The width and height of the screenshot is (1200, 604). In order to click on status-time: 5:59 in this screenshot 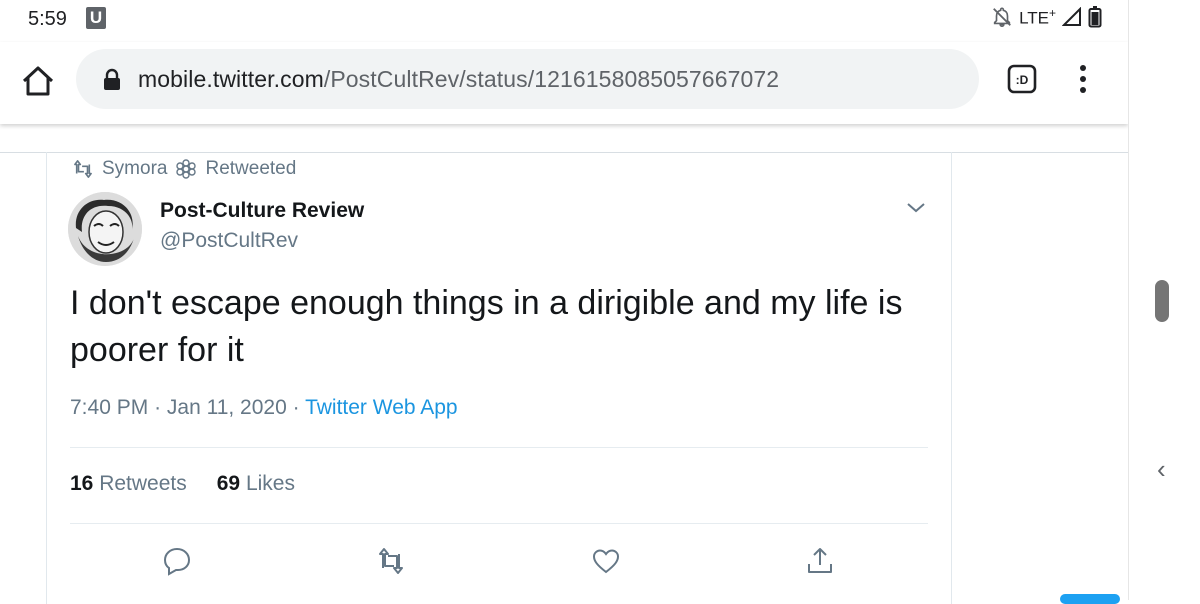, I will do `click(47, 19)`.